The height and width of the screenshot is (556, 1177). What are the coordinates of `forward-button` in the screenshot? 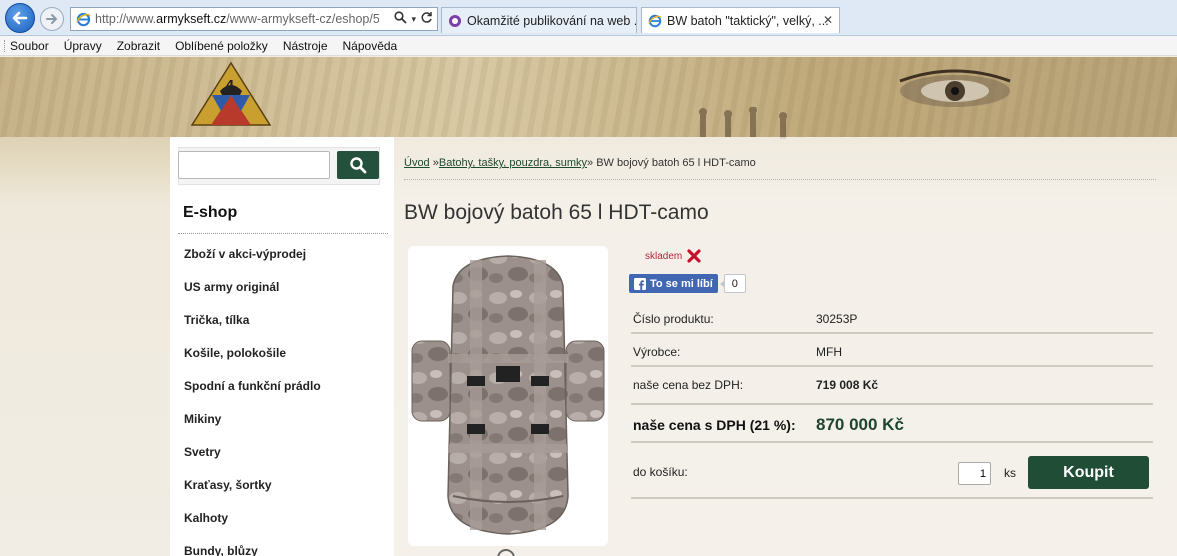 It's located at (52, 19).